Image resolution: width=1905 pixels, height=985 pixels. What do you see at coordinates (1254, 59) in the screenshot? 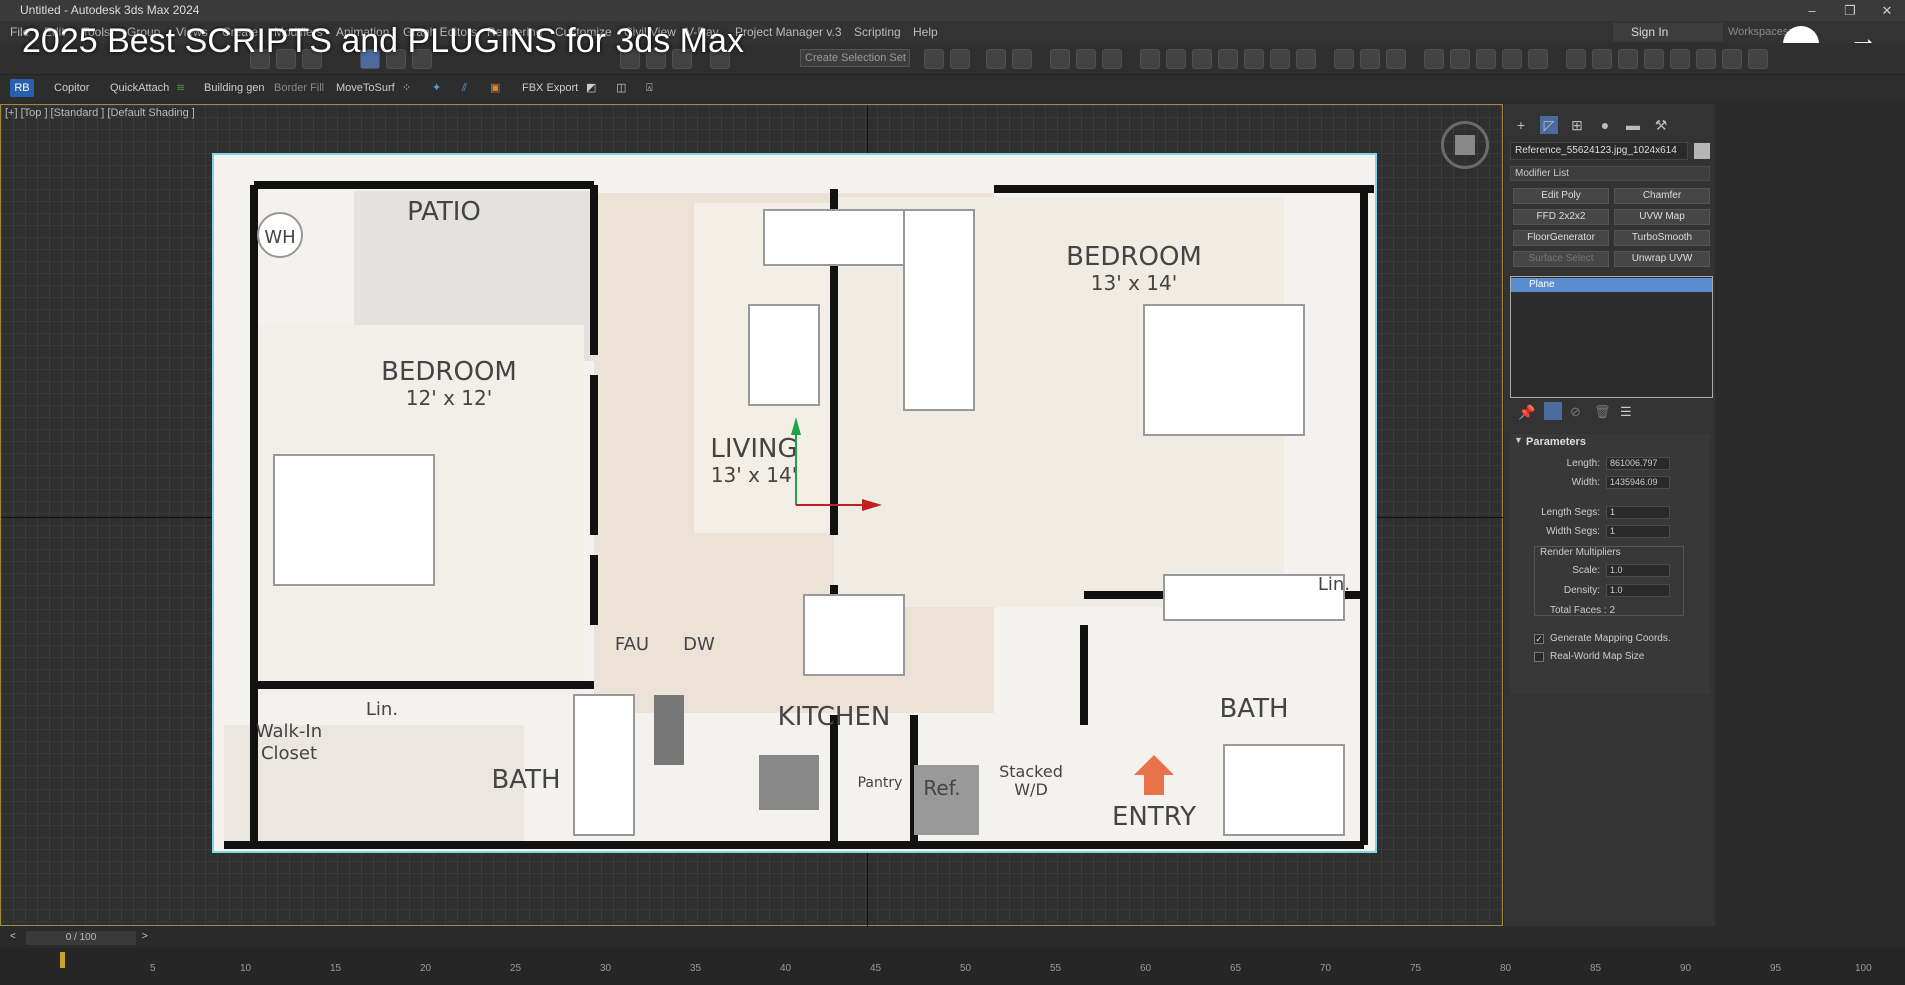
I see `warning-icon` at bounding box center [1254, 59].